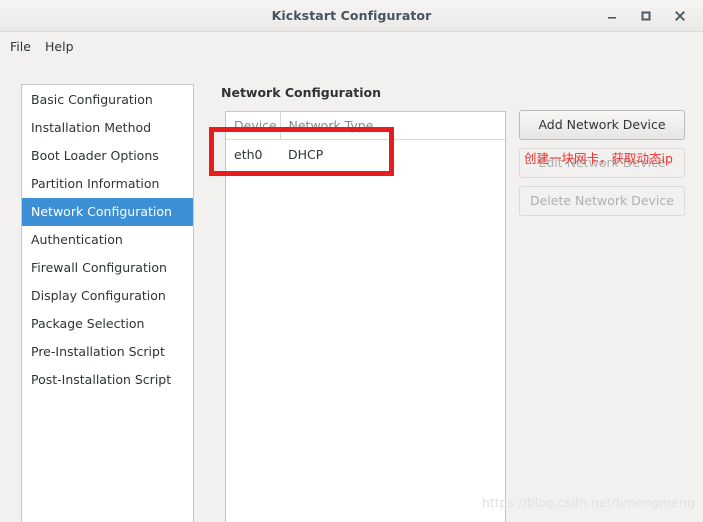 Image resolution: width=703 pixels, height=522 pixels. What do you see at coordinates (20, 47) in the screenshot?
I see `menu-item-file: File` at bounding box center [20, 47].